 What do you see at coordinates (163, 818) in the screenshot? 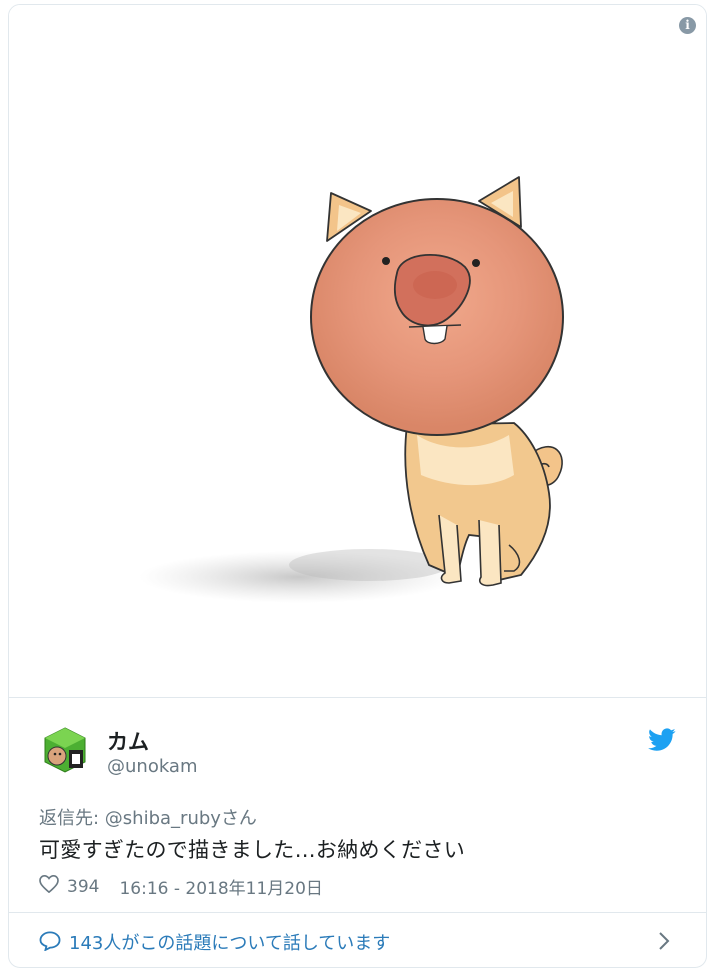
I see `reply-mention: @shiba_ruby` at bounding box center [163, 818].